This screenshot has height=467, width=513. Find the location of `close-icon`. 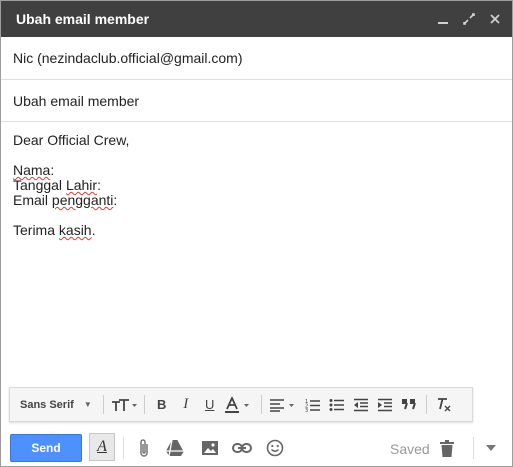

close-icon is located at coordinates (495, 19).